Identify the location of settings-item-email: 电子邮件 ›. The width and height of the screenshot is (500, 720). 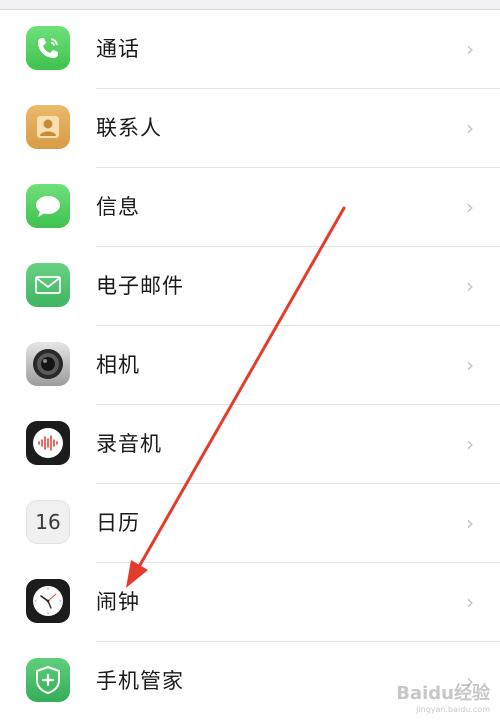
(250, 286).